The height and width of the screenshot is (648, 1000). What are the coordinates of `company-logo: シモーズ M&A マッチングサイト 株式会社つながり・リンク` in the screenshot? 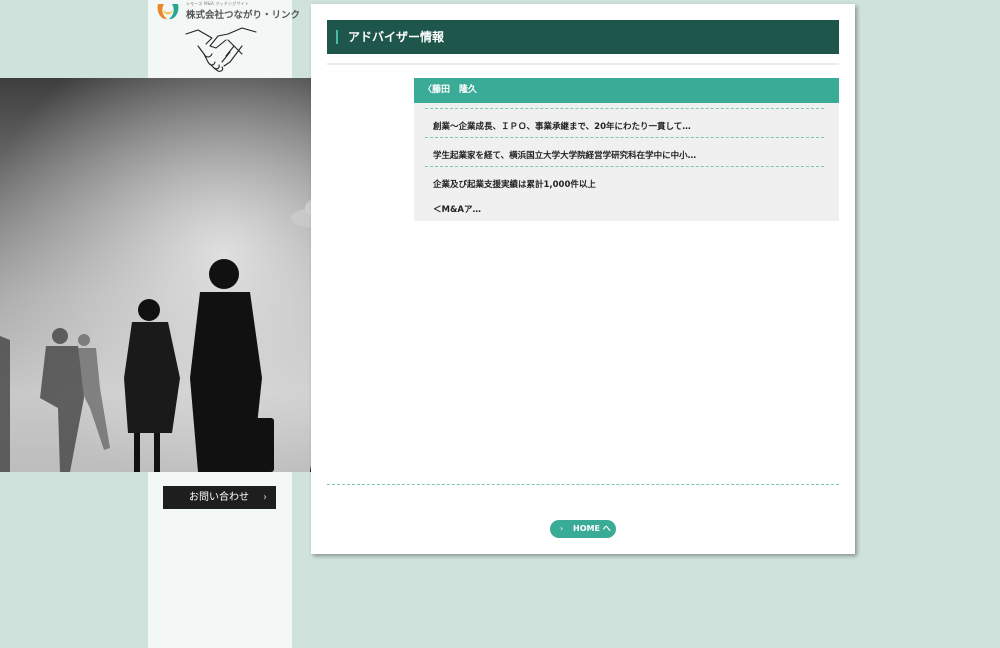 It's located at (227, 11).